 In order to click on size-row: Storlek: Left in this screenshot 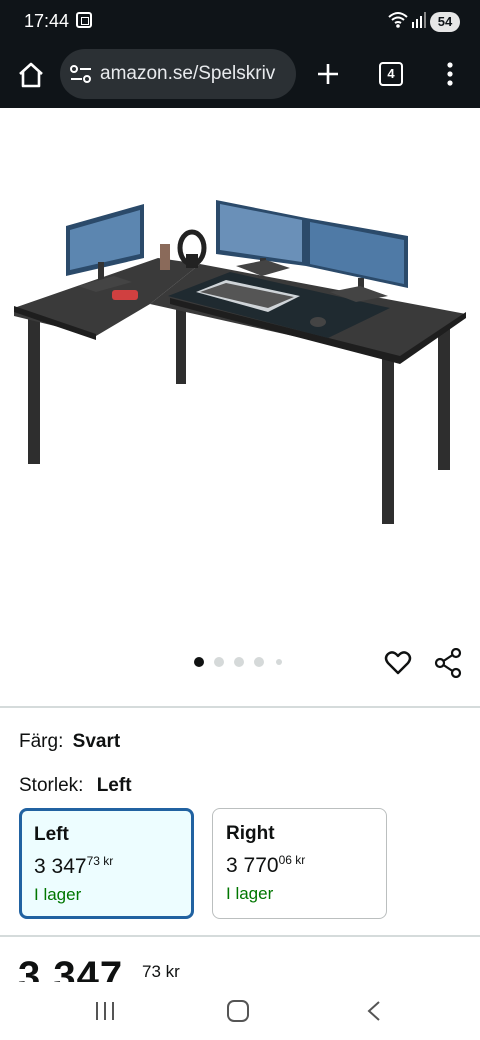, I will do `click(75, 786)`.